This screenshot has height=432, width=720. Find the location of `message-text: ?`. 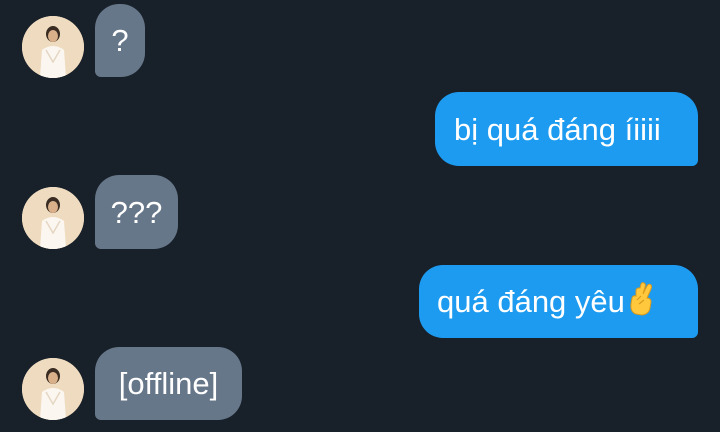

message-text: ? is located at coordinates (120, 40).